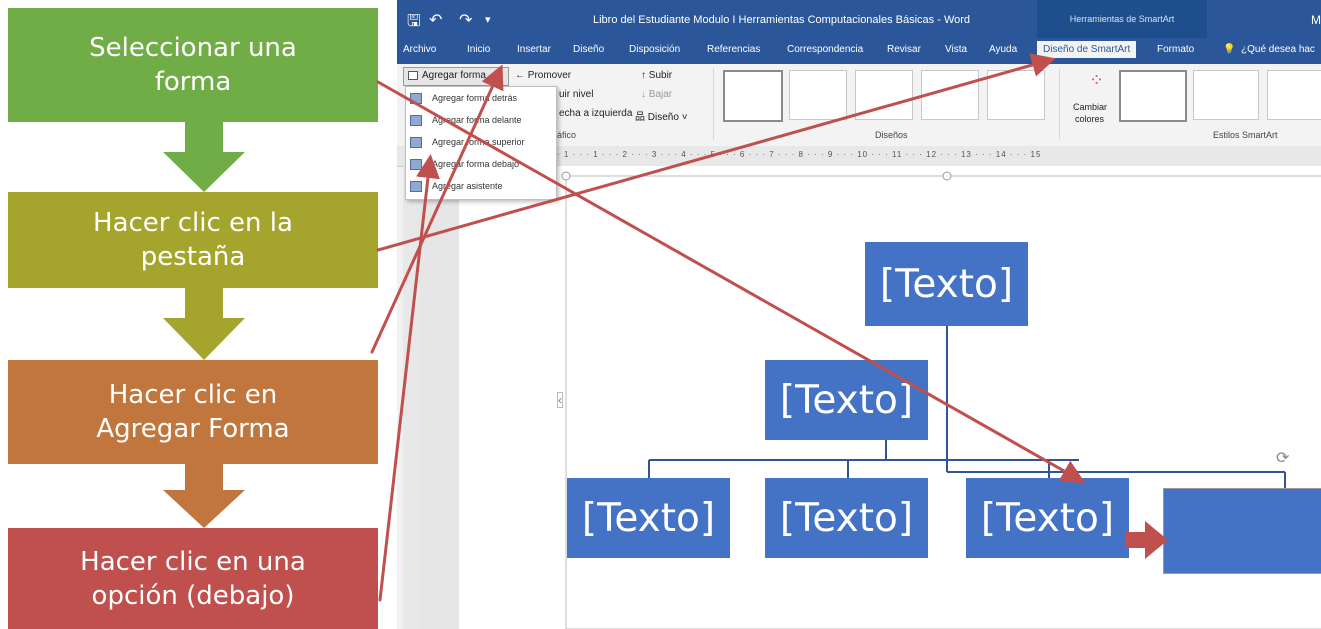 The width and height of the screenshot is (1321, 629). Describe the element at coordinates (1316, 20) in the screenshot. I see `user-initial: M` at that location.